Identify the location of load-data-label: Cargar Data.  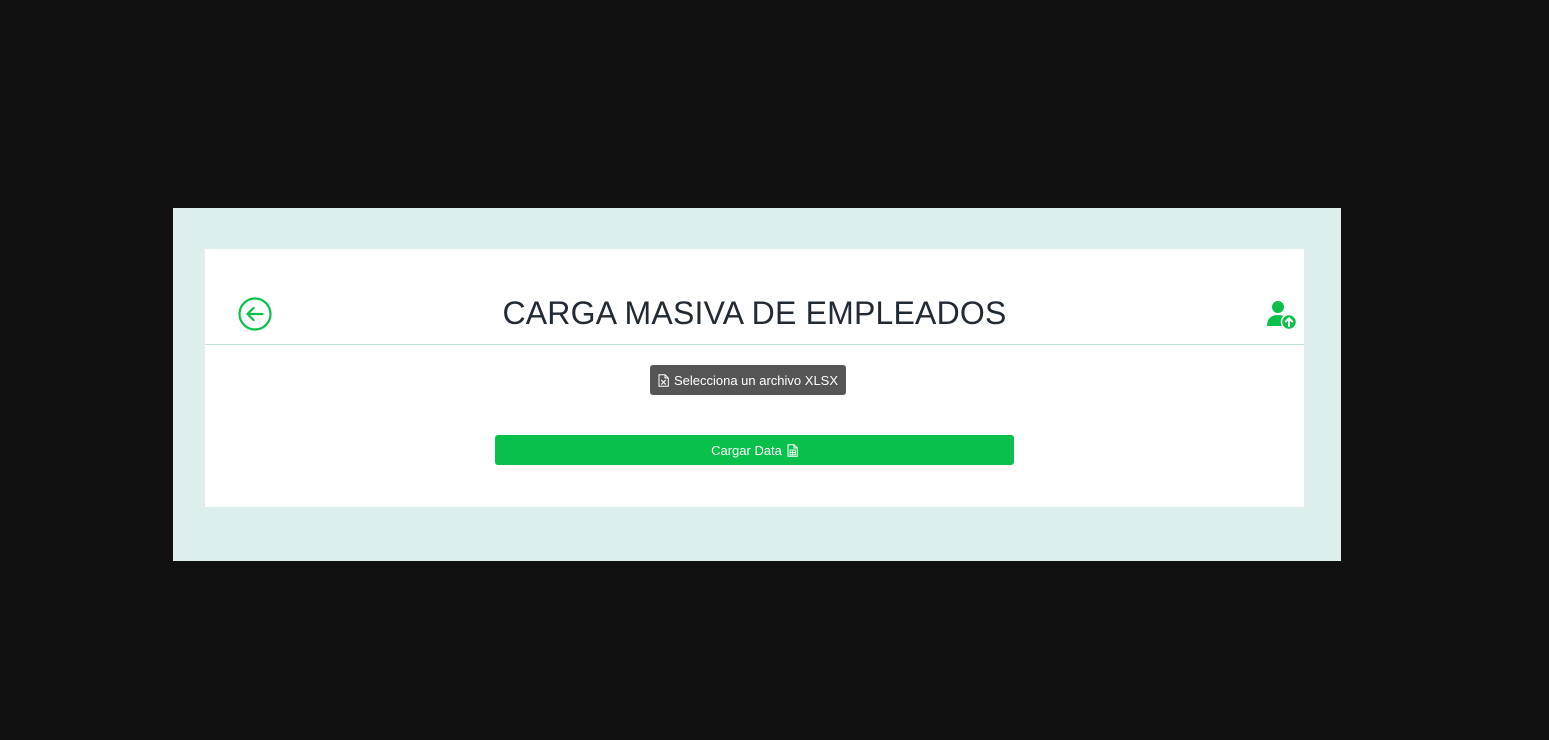
(746, 450).